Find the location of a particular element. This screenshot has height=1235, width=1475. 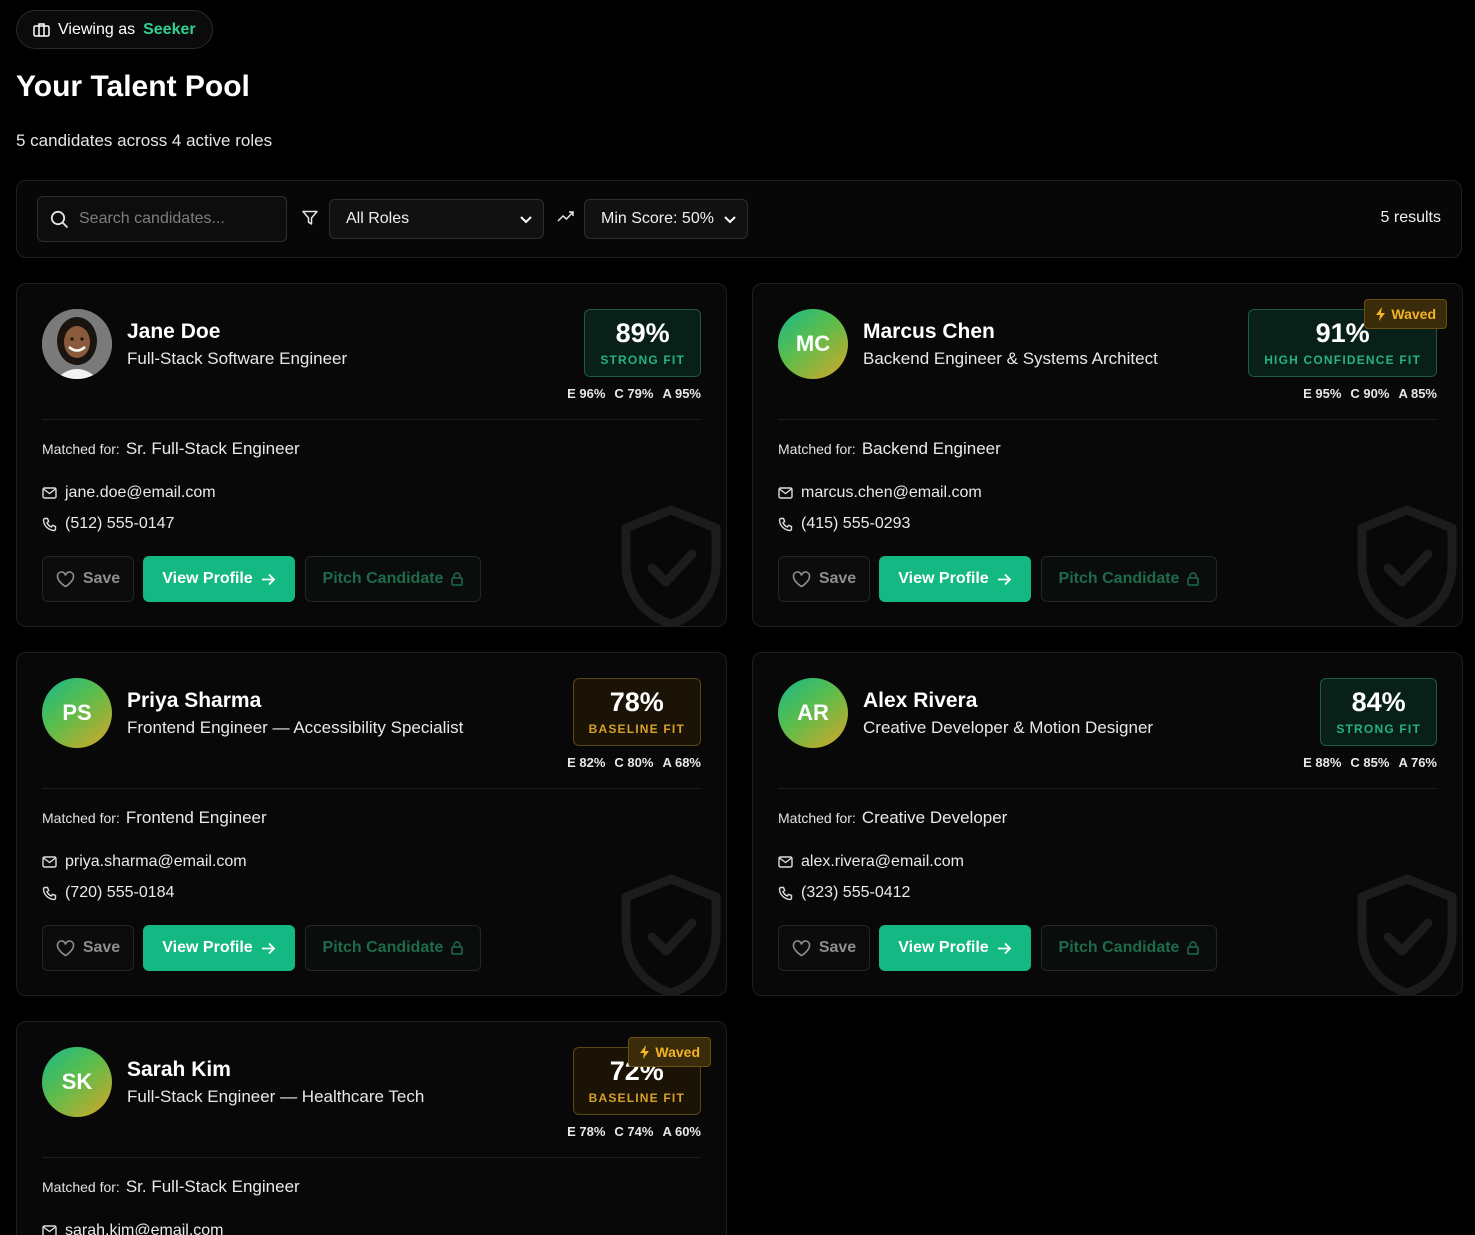

viewing-role: Seeker is located at coordinates (169, 29).